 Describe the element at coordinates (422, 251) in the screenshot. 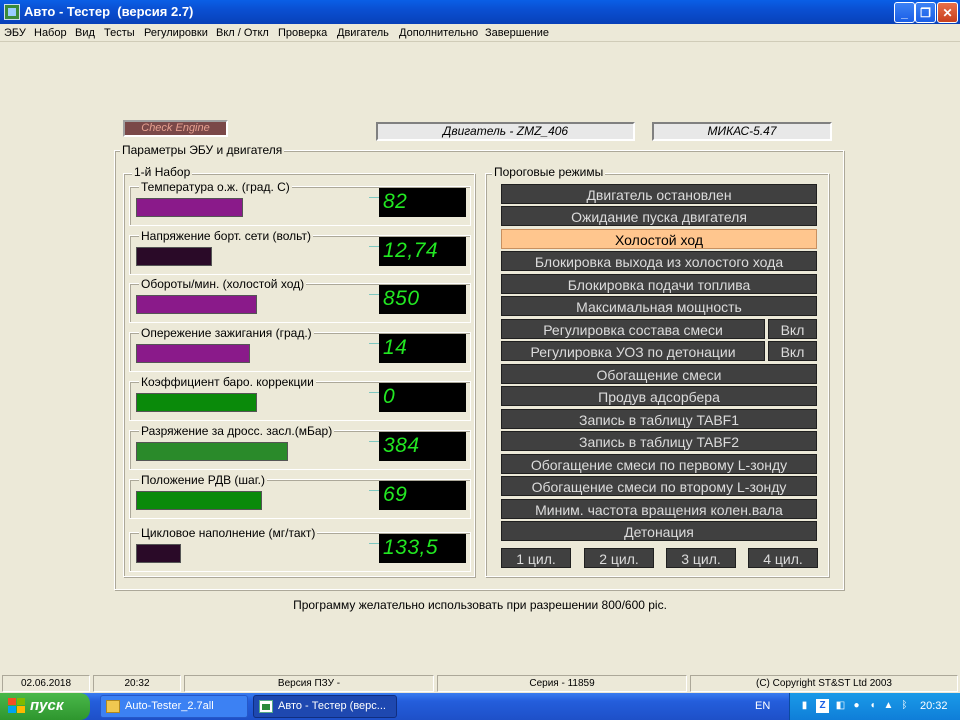

I see `param-value: 12,74` at that location.